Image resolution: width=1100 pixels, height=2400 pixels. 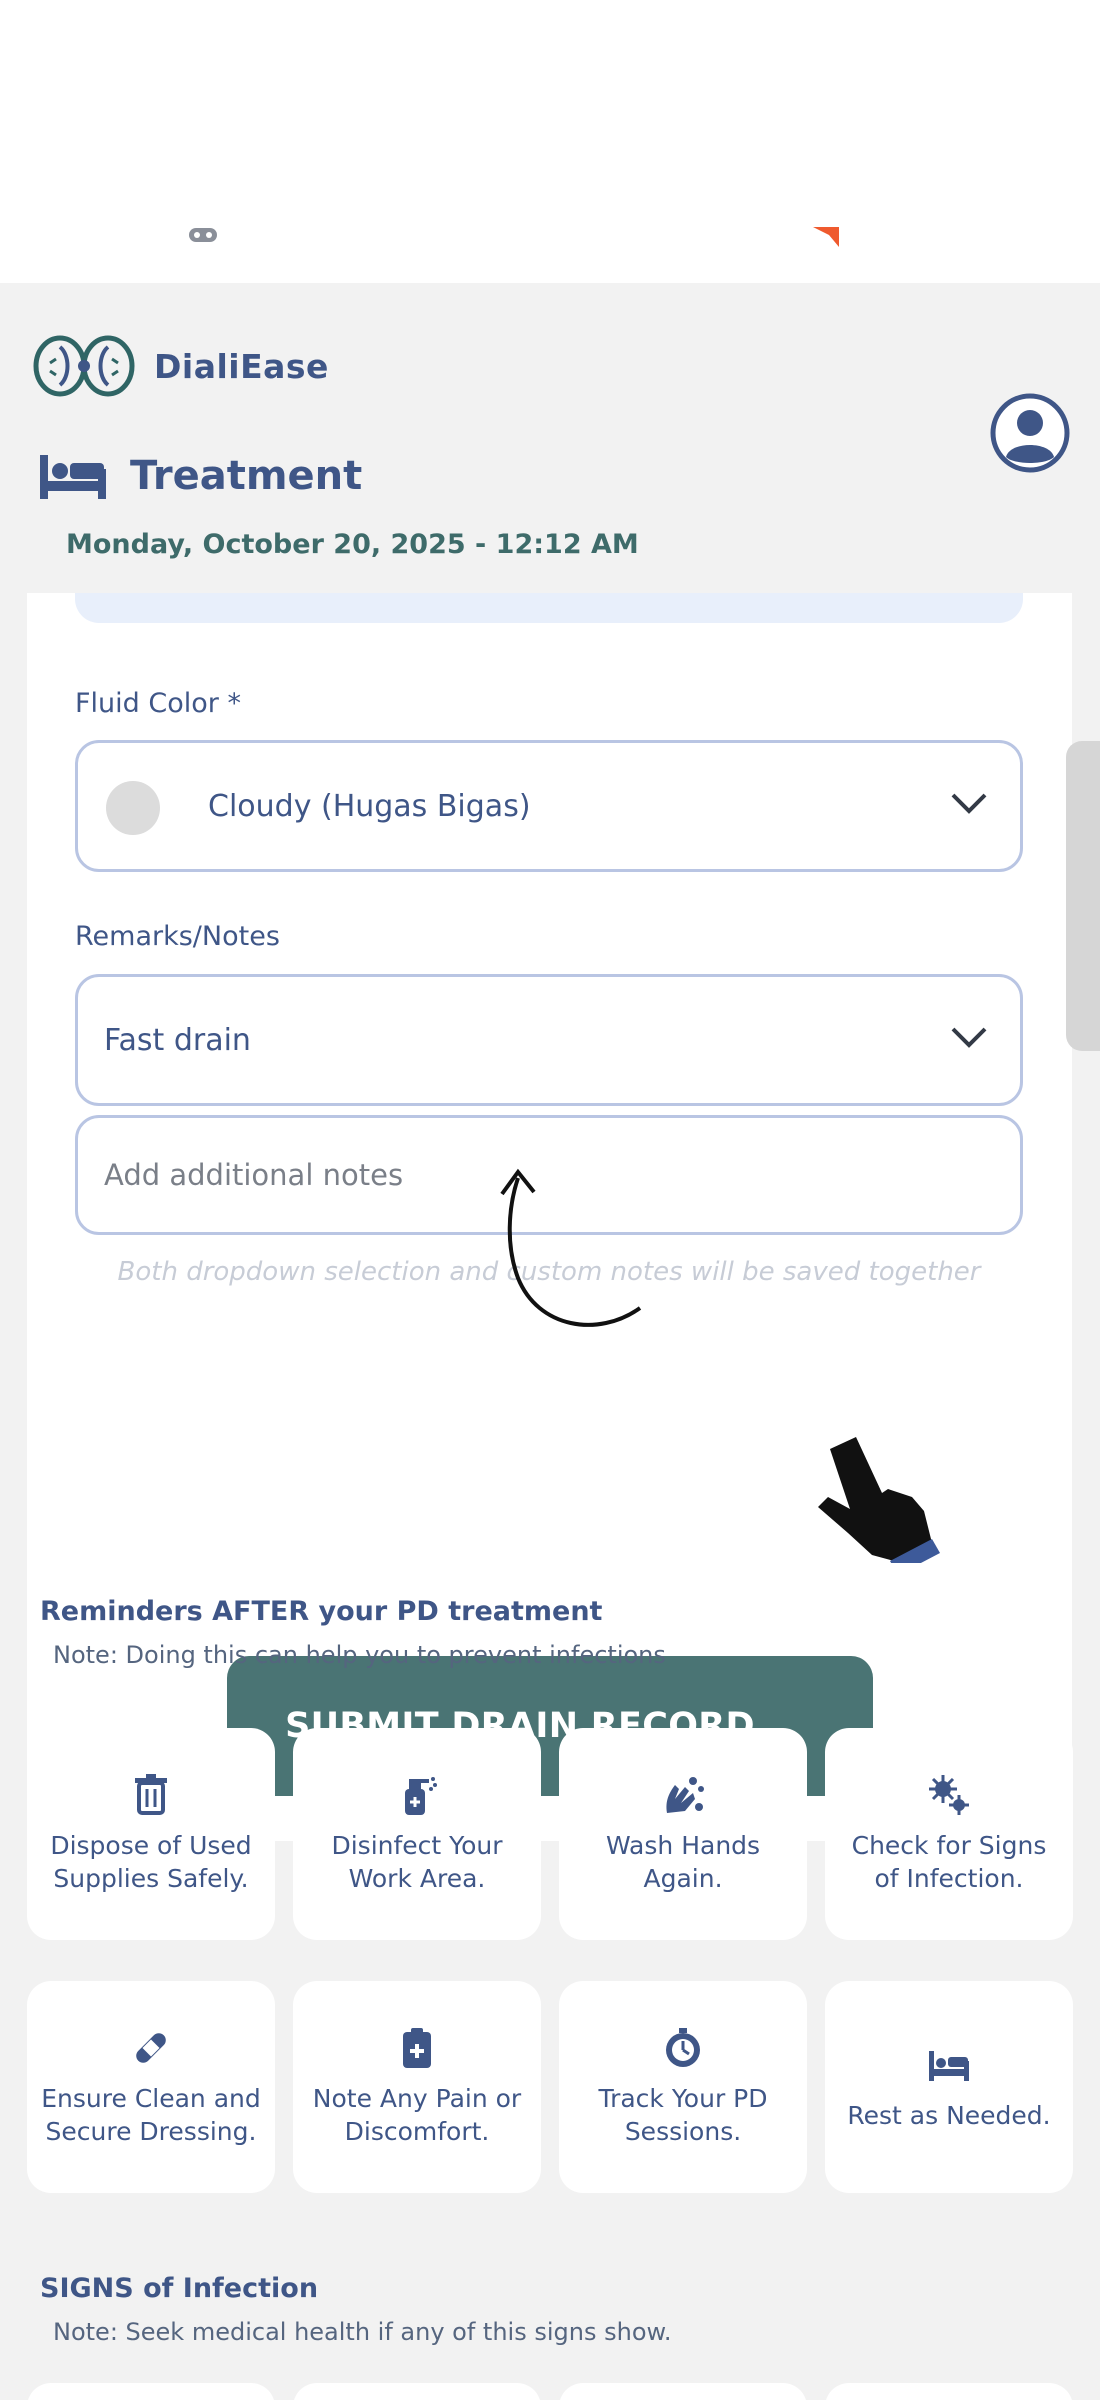 What do you see at coordinates (864, 1479) in the screenshot?
I see `tap-hand-icon` at bounding box center [864, 1479].